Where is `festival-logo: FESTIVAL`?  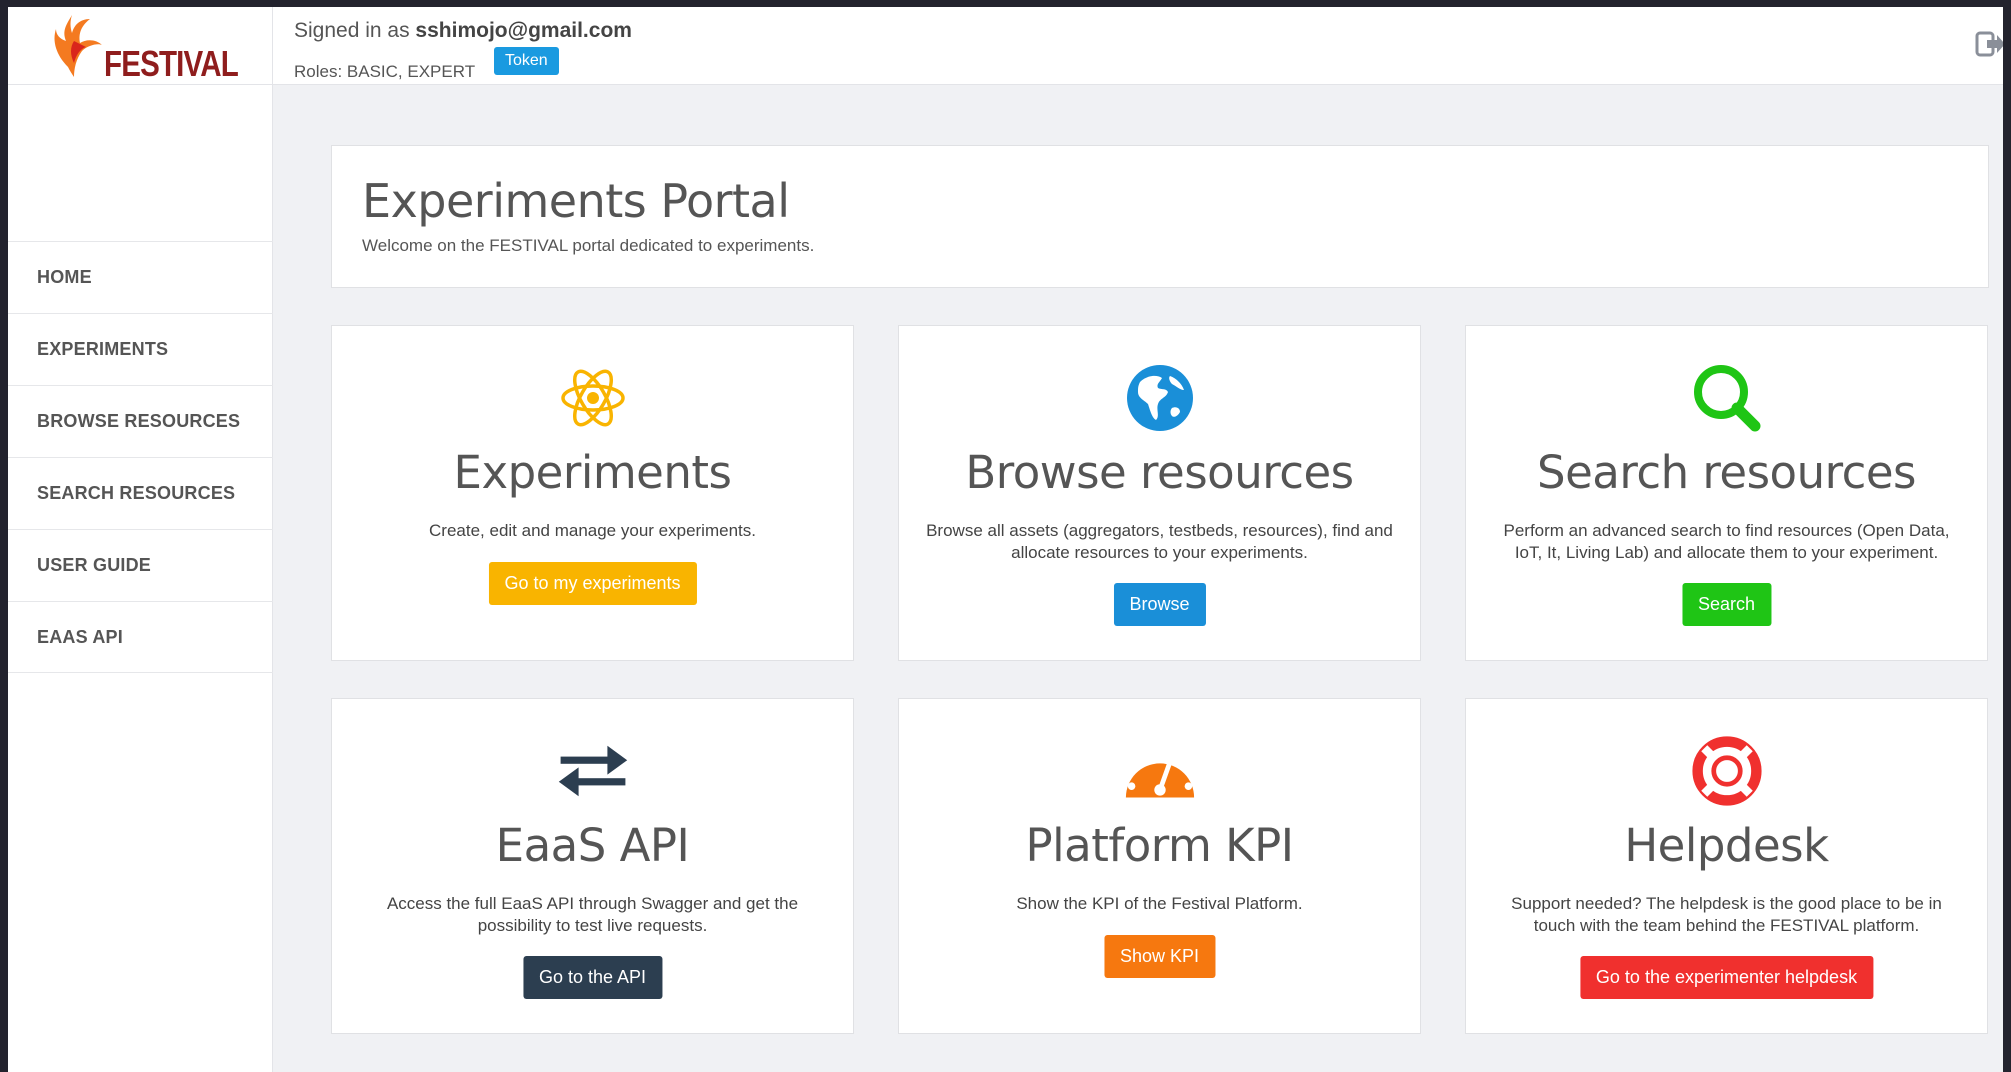
festival-logo: FESTIVAL is located at coordinates (140, 46).